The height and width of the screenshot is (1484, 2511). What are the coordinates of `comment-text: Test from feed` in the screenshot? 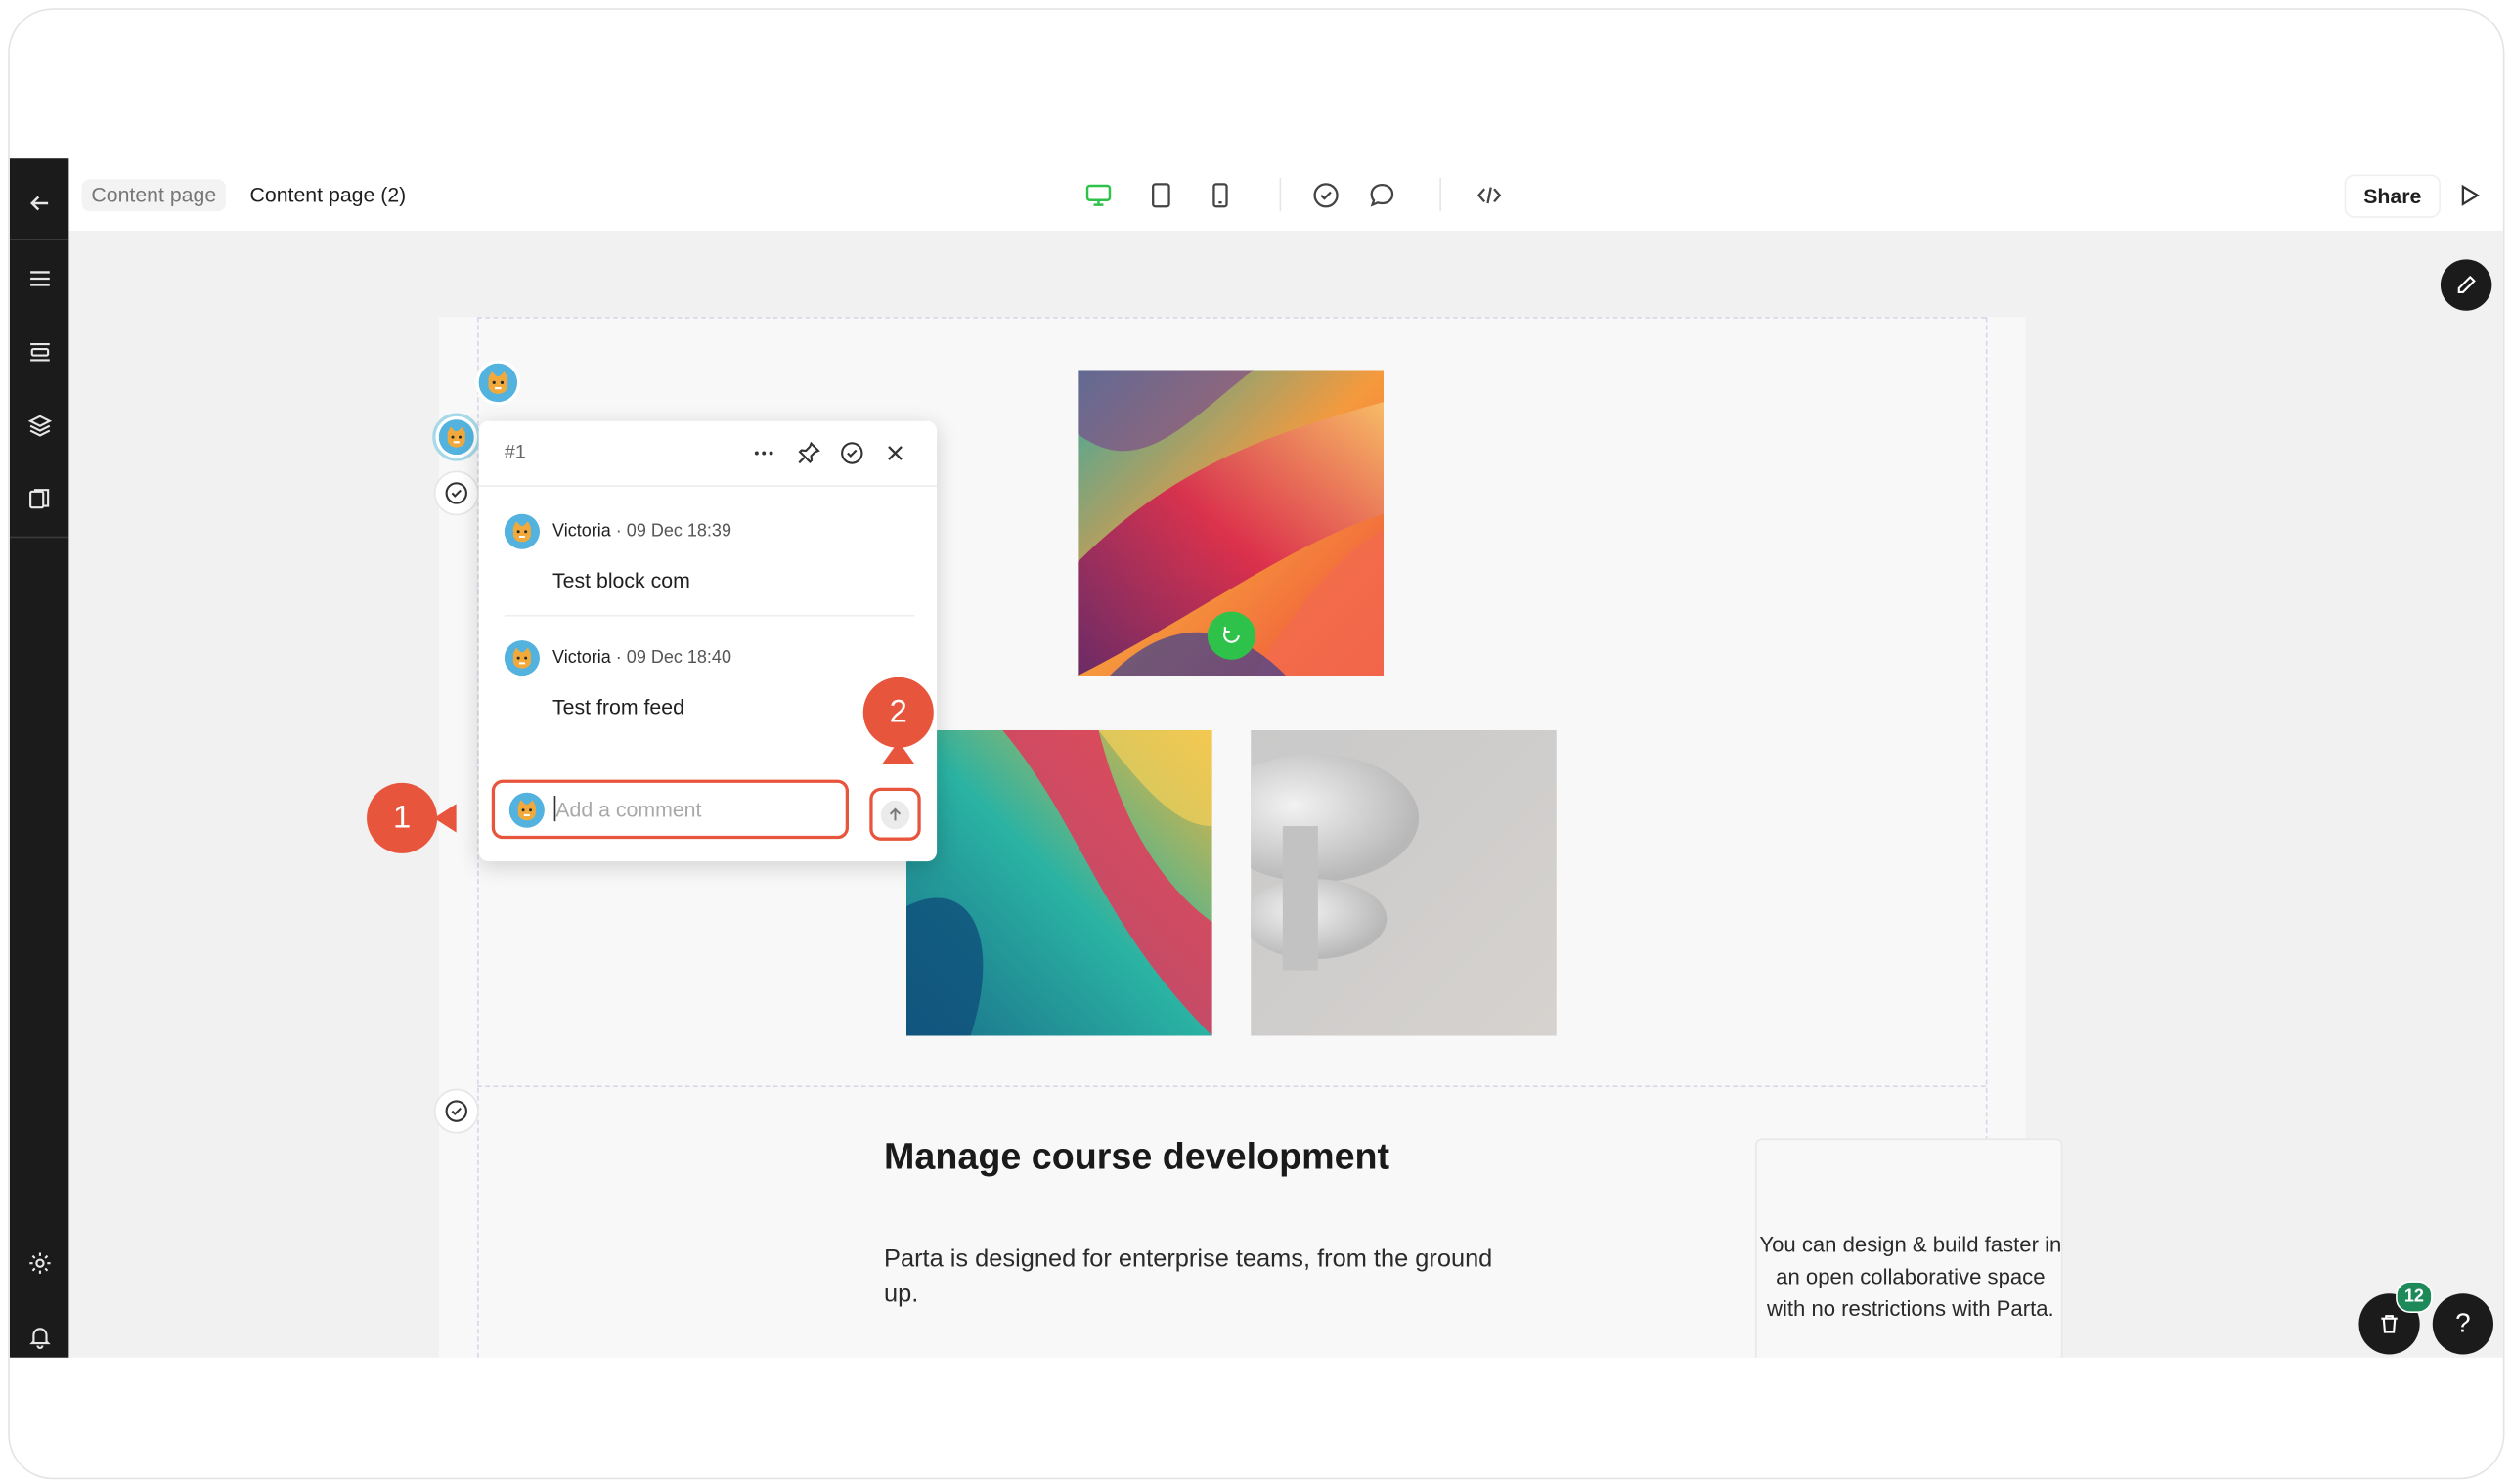 It's located at (618, 707).